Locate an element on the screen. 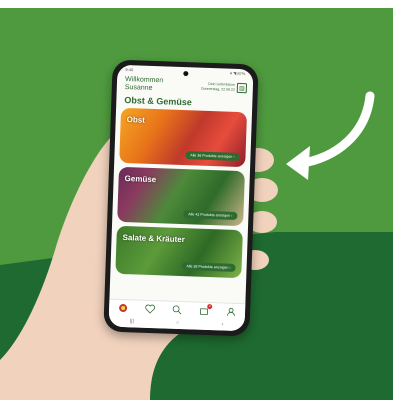 Image resolution: width=400 pixels, height=400 pixels. profile-icon is located at coordinates (231, 311).